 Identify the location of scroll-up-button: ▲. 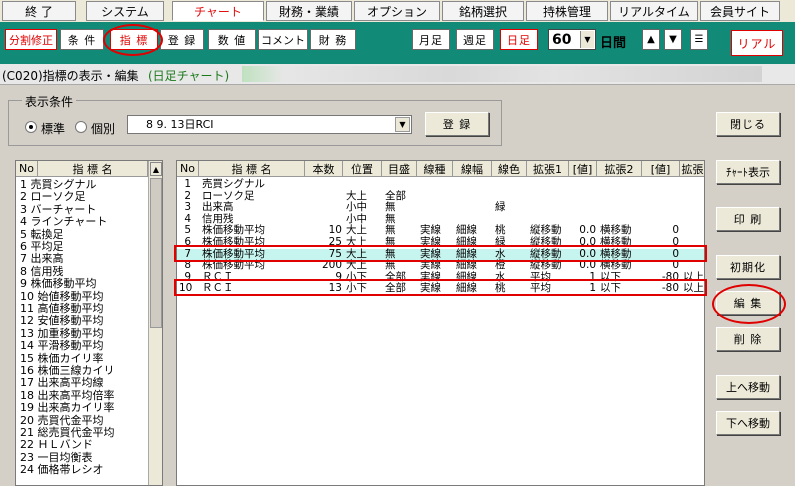
(651, 39).